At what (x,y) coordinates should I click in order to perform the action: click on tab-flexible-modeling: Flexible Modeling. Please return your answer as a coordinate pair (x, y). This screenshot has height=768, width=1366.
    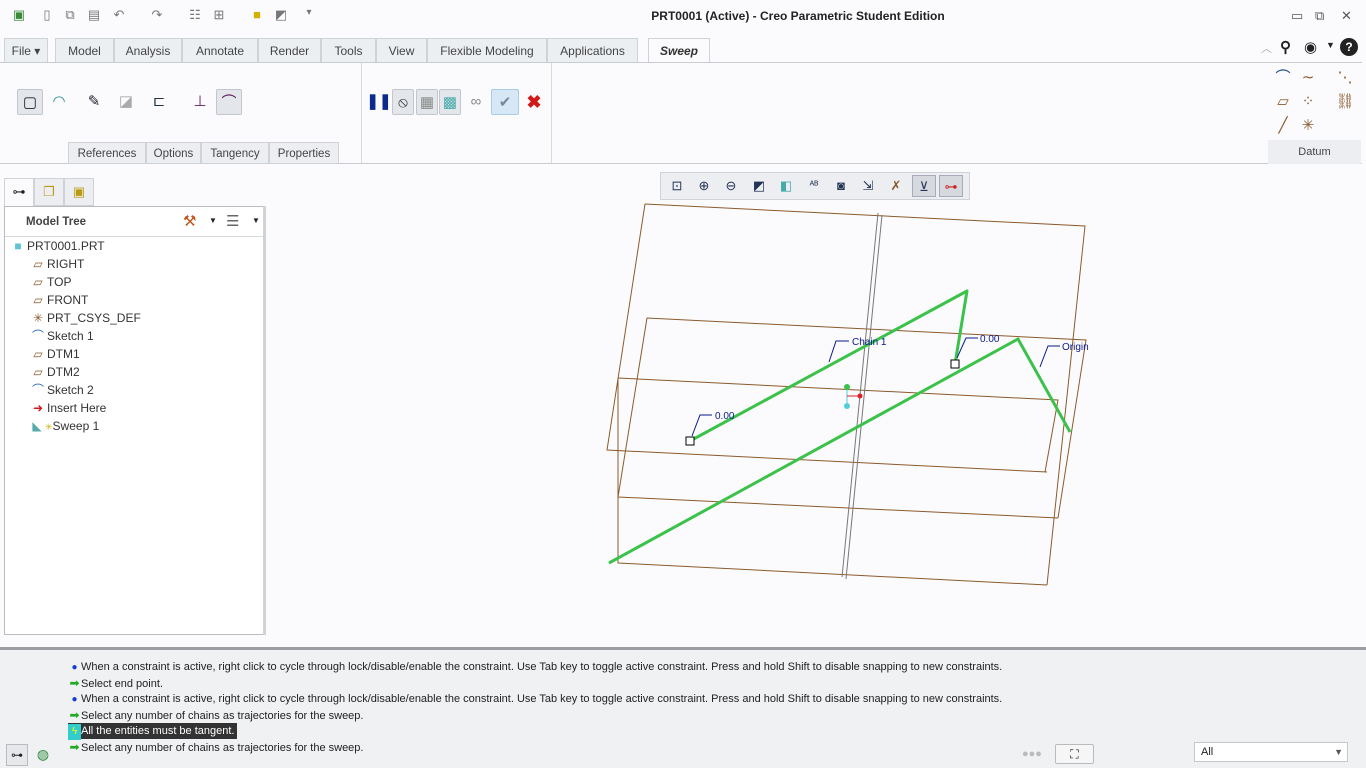
    Looking at the image, I should click on (487, 50).